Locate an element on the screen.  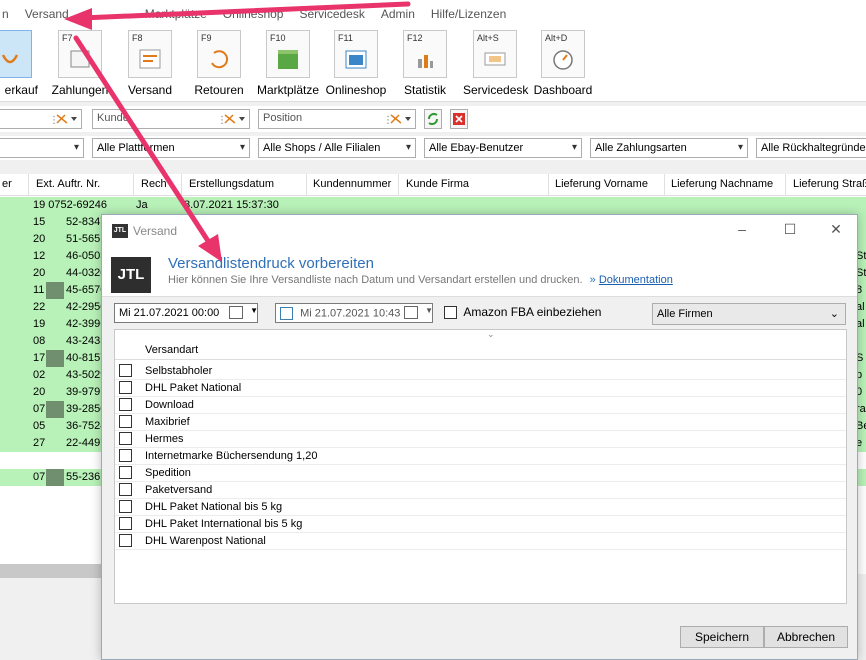
column-header: Erstellungsdatum is located at coordinates (231, 184).